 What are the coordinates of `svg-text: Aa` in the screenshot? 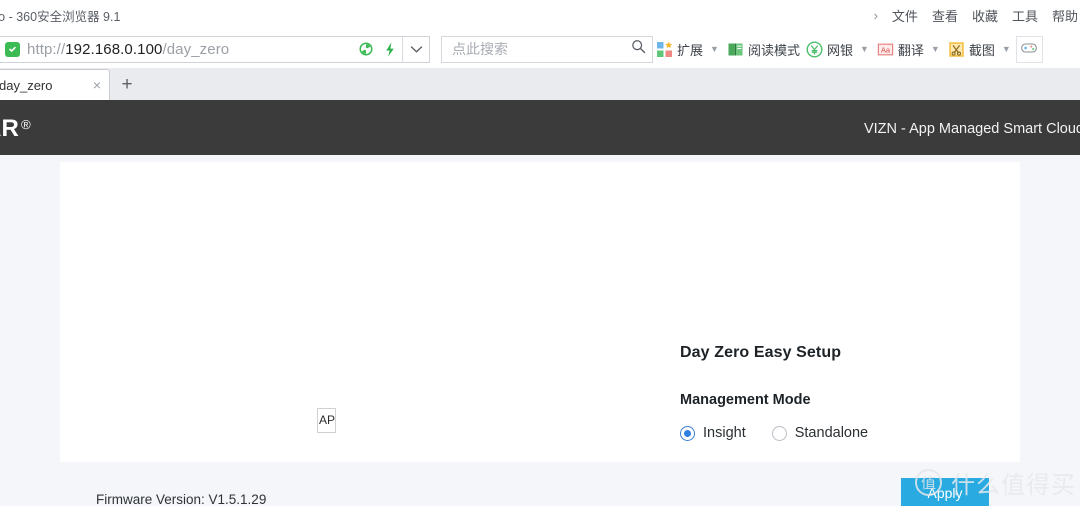 It's located at (886, 49).